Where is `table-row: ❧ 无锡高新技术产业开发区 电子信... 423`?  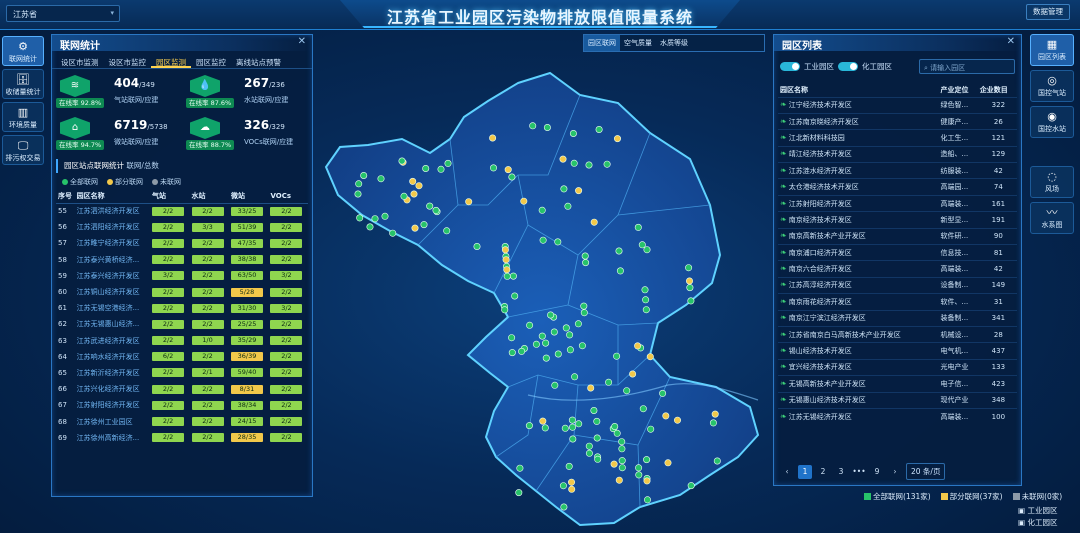 table-row: ❧ 无锡高新技术产业开发区 电子信... 423 is located at coordinates (897, 384).